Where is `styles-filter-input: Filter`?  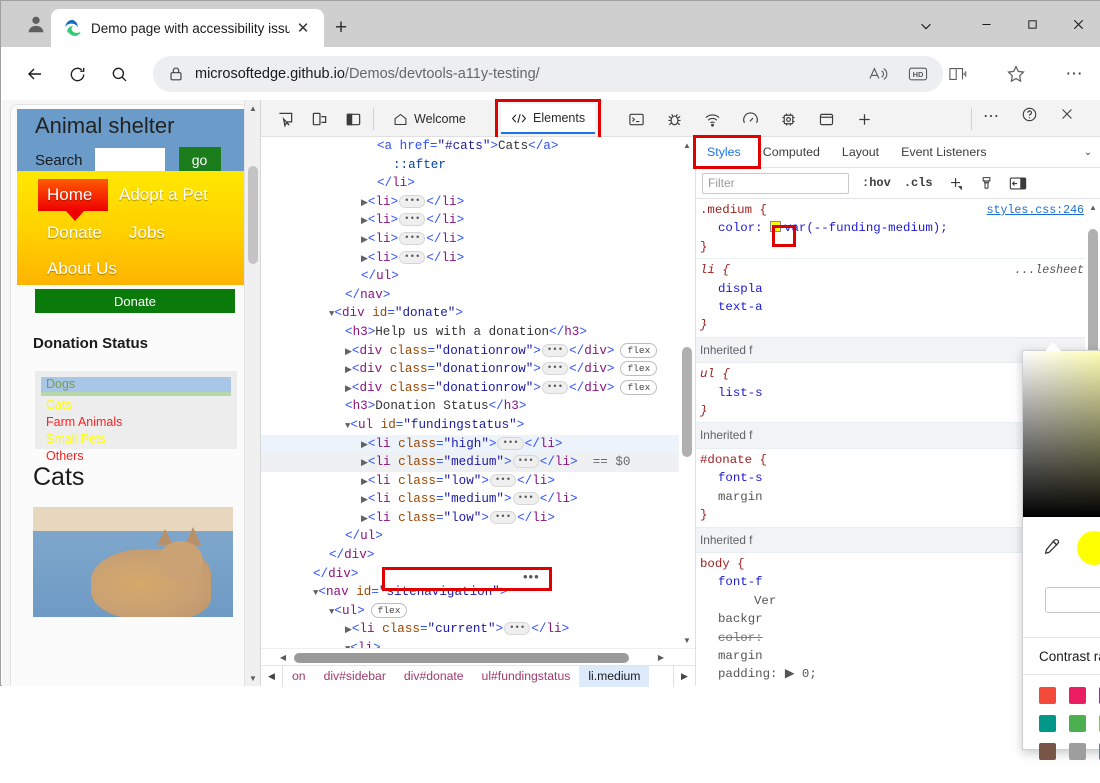 styles-filter-input: Filter is located at coordinates (775, 183).